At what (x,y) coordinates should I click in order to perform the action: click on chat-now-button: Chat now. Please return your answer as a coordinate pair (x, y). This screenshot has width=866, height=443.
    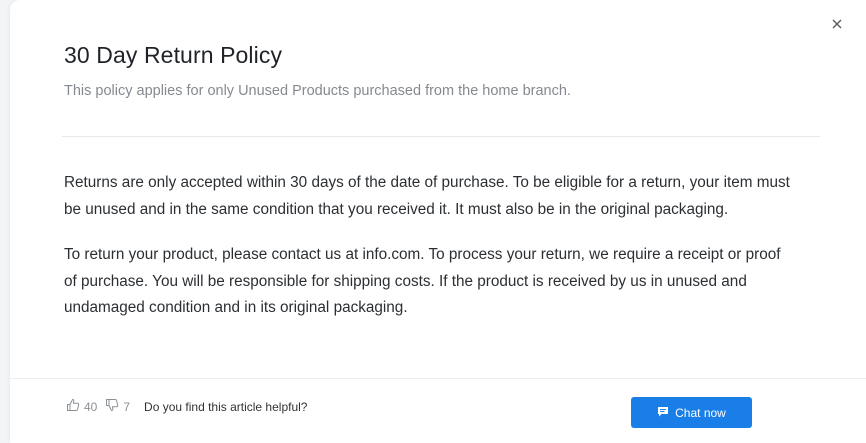
    Looking at the image, I should click on (691, 412).